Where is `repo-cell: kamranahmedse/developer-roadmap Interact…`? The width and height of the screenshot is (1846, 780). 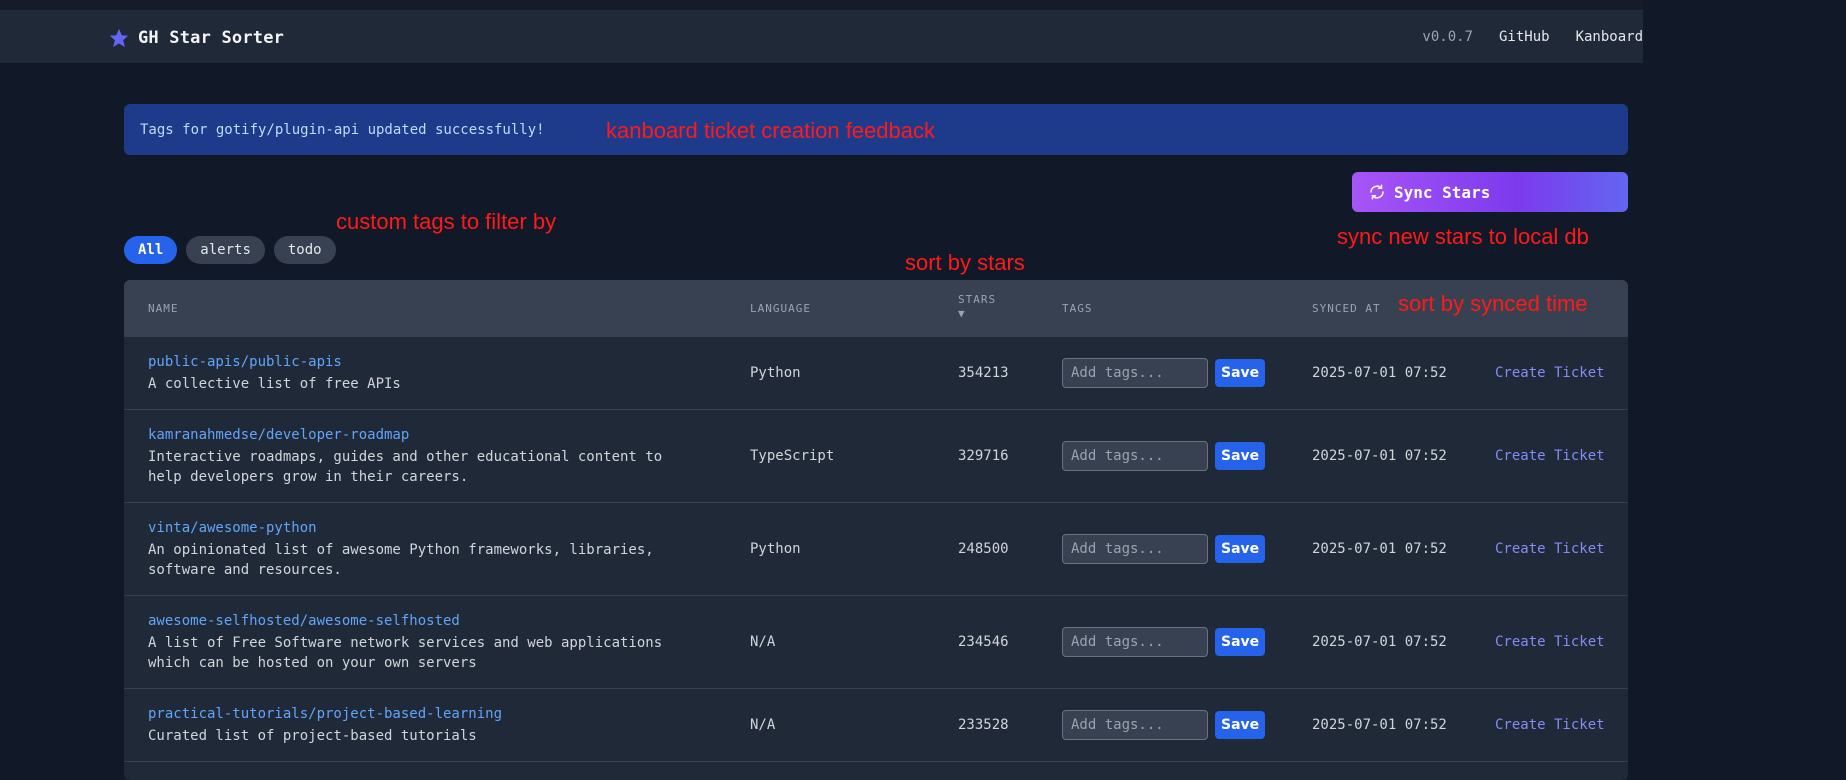
repo-cell: kamranahmedse/developer-roadmap Interact… is located at coordinates (405, 457).